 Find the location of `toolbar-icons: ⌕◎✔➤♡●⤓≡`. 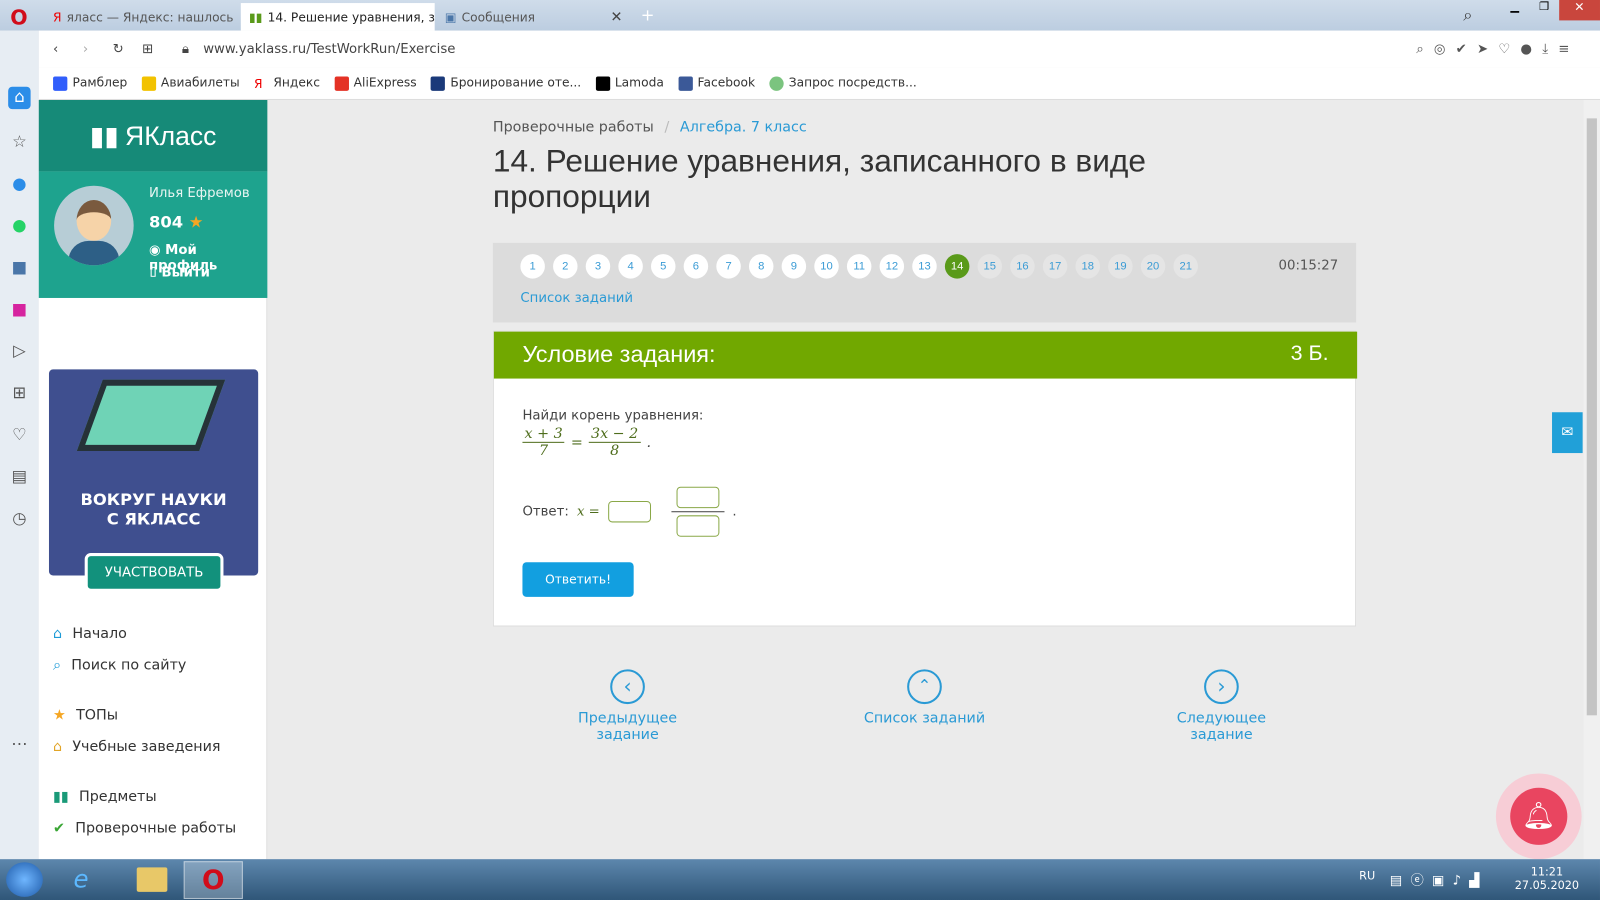

toolbar-icons: ⌕◎✔➤♡●⤓≡ is located at coordinates (1497, 48).